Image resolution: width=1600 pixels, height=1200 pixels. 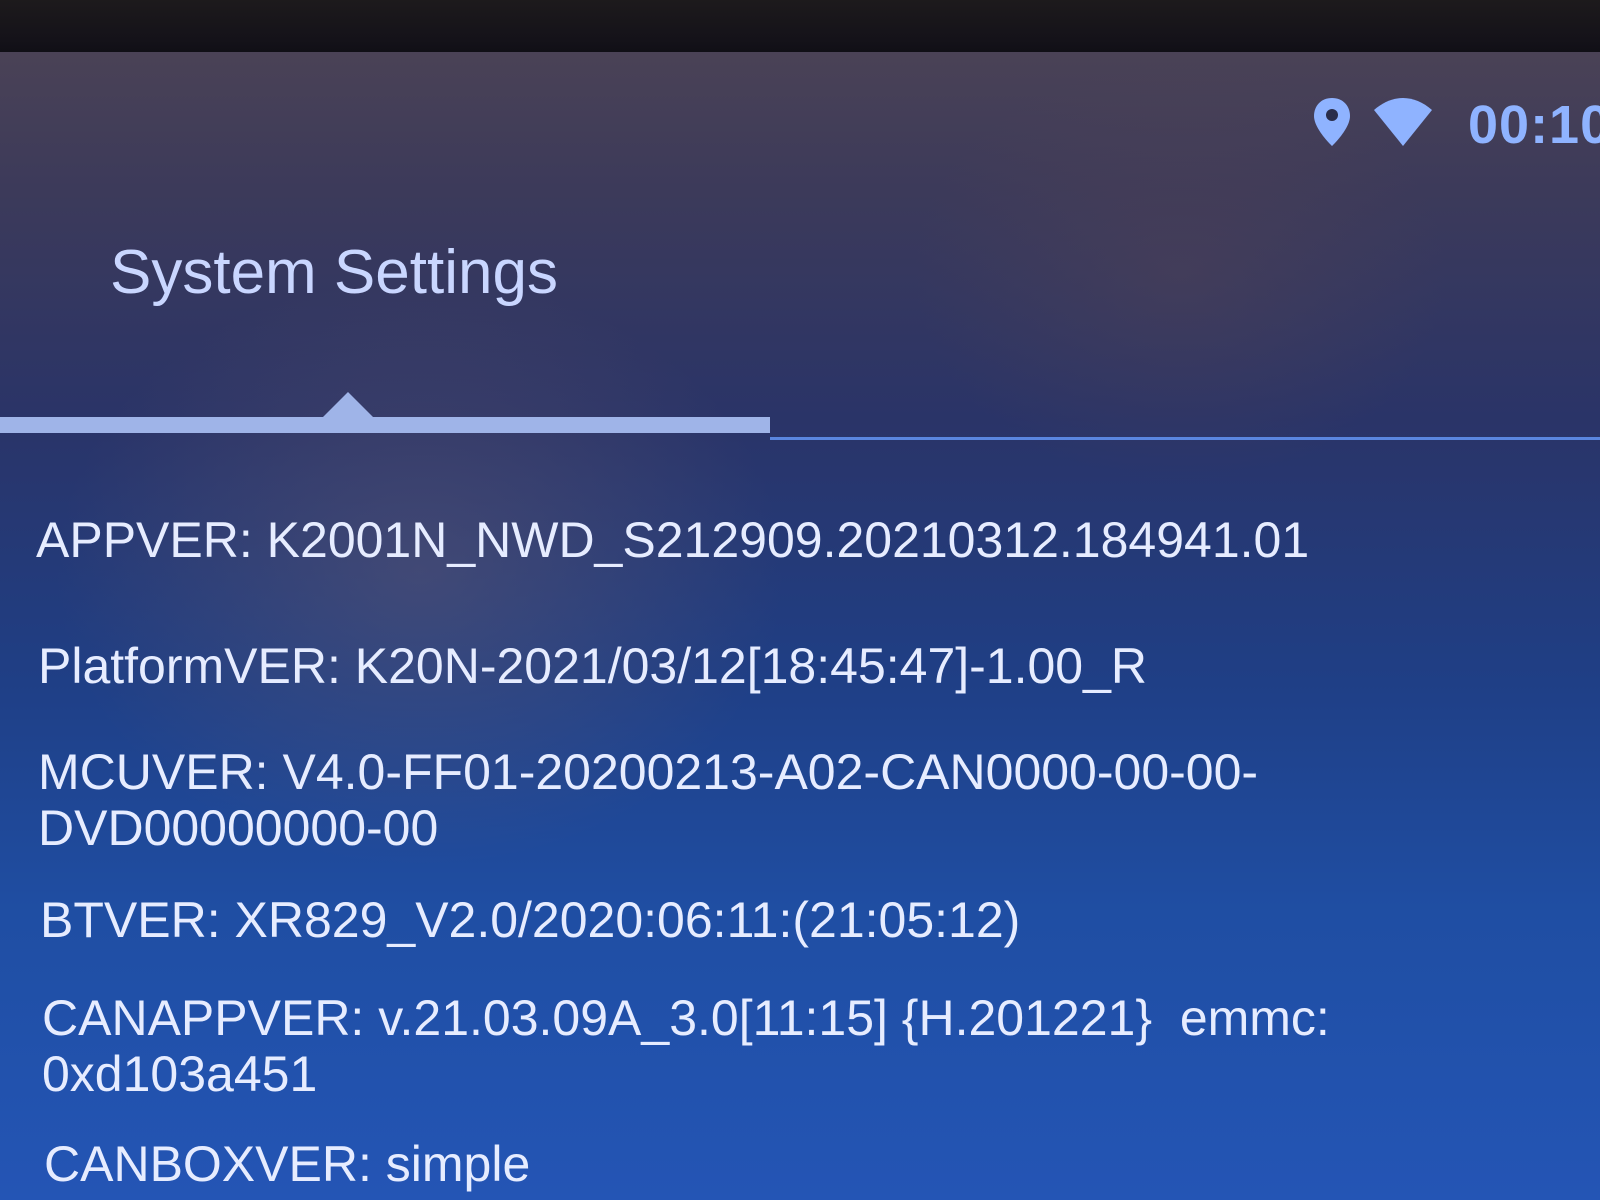 What do you see at coordinates (385, 425) in the screenshot?
I see `tab-indicator` at bounding box center [385, 425].